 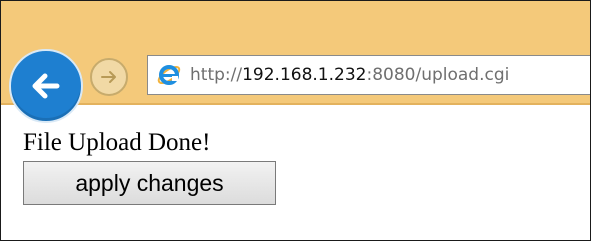 I want to click on back-arrow-icon, so click(x=46, y=86).